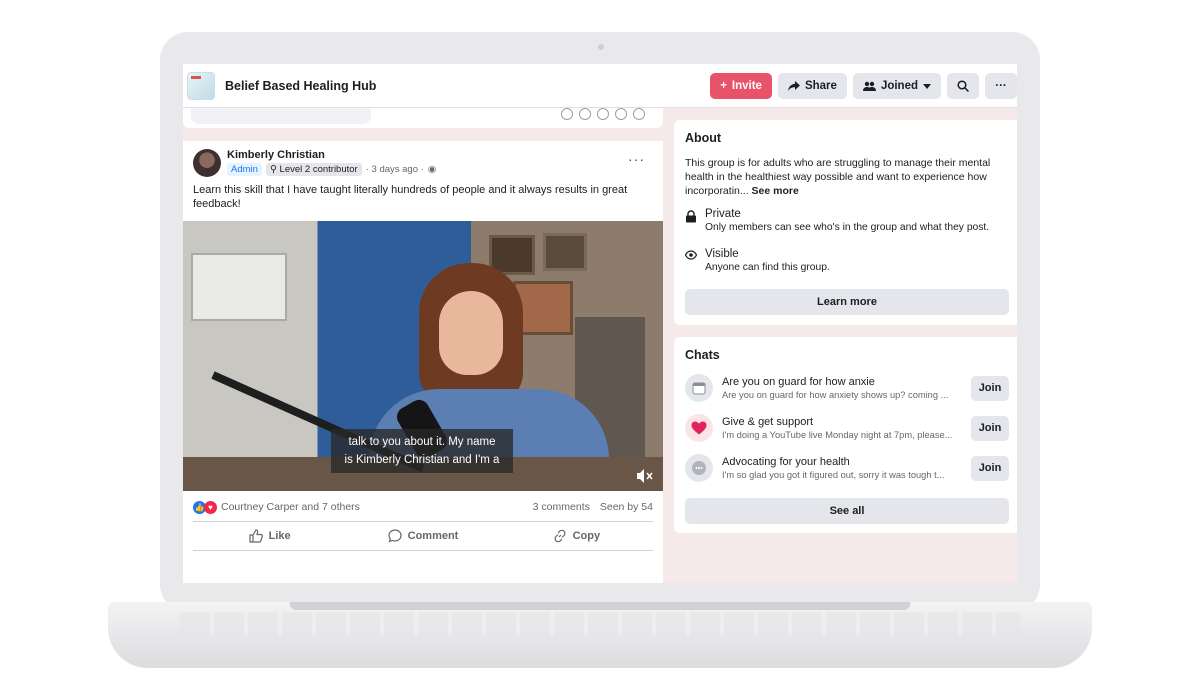  I want to click on search-button, so click(963, 86).